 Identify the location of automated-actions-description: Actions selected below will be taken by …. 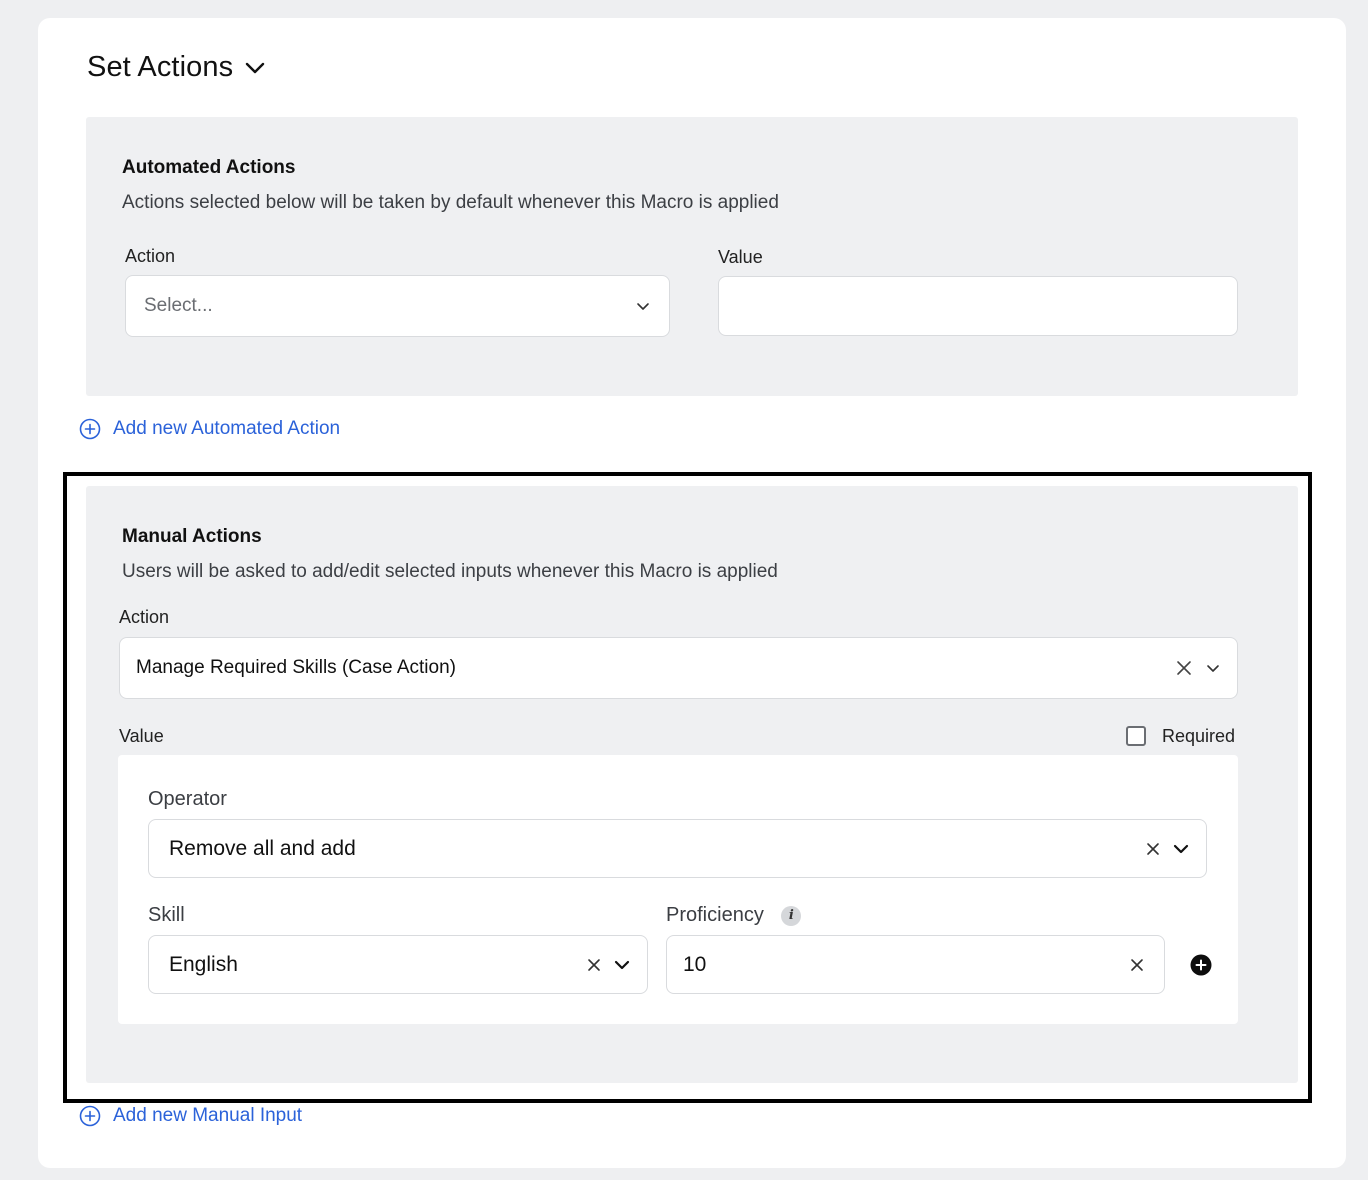
(450, 202).